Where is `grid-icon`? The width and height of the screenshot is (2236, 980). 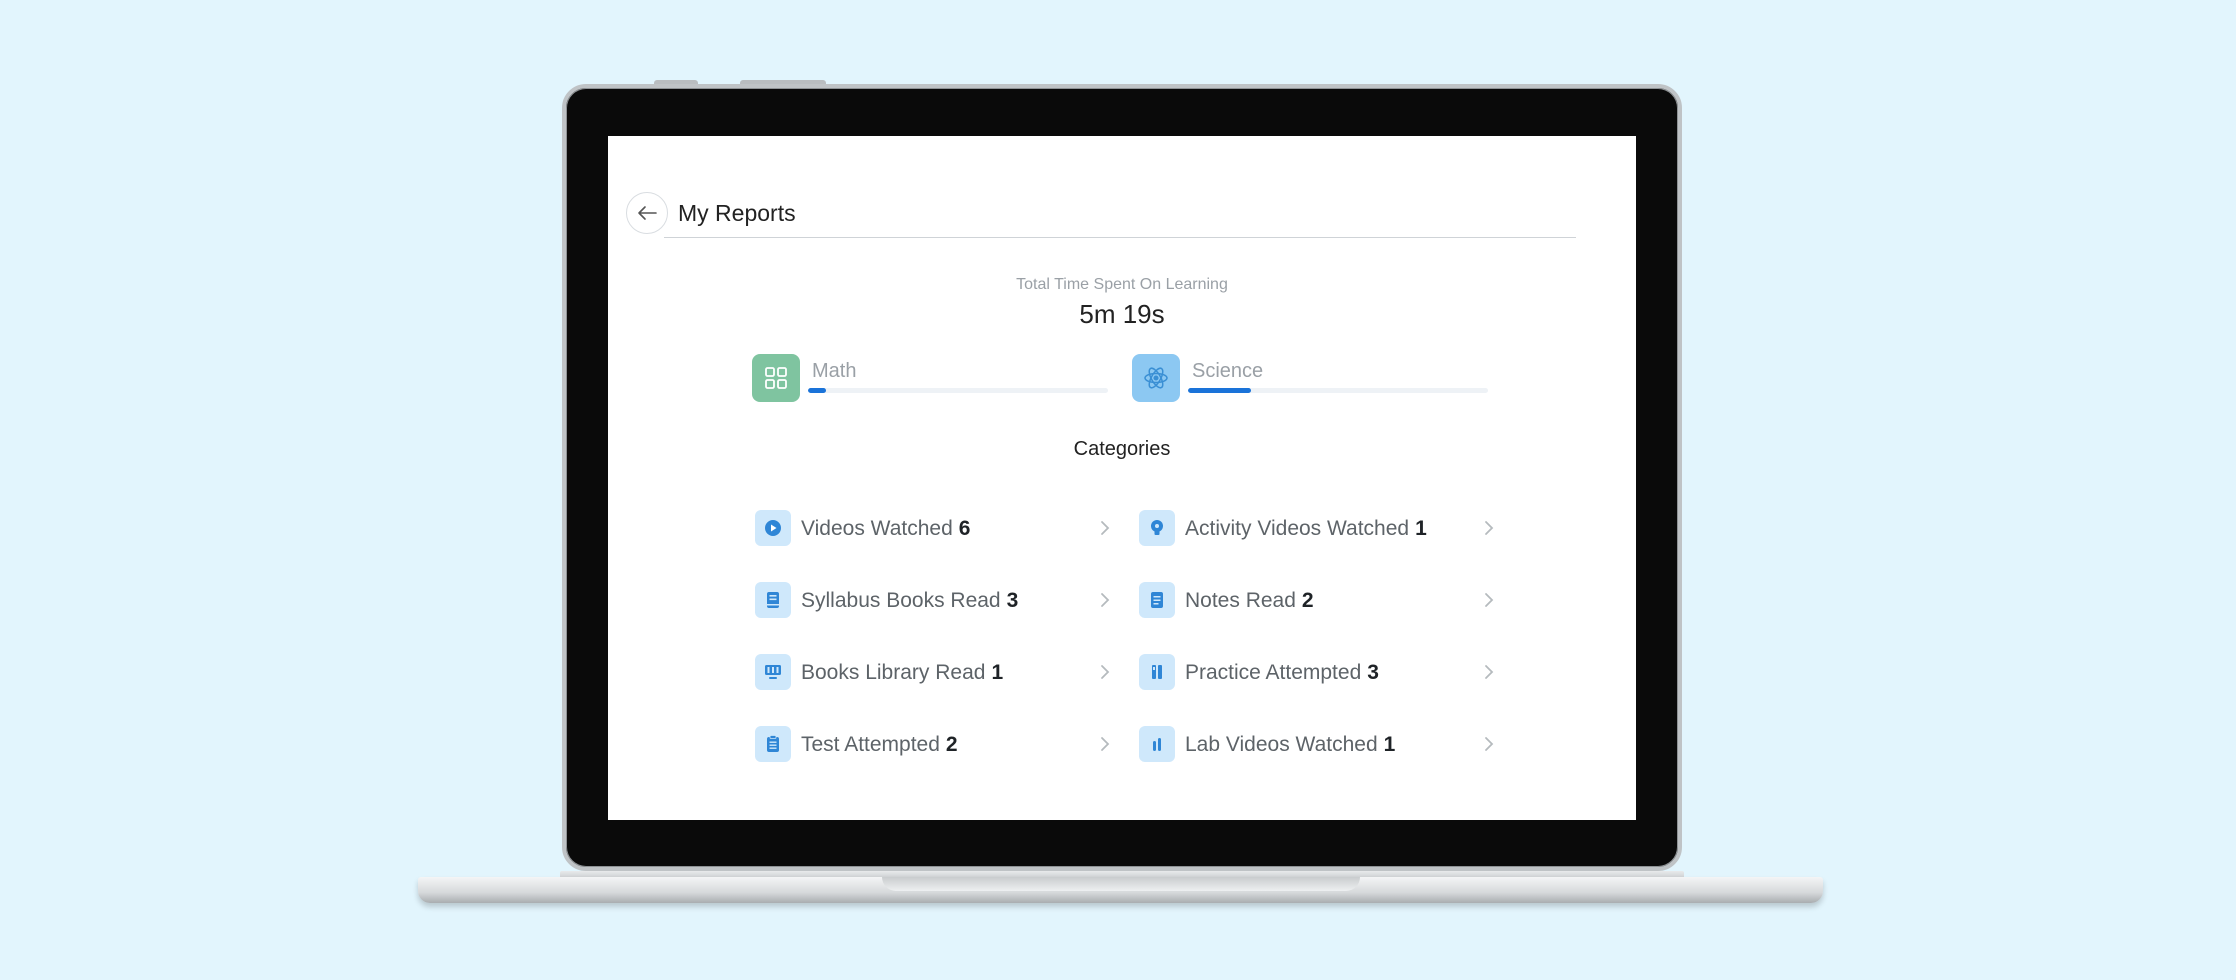 grid-icon is located at coordinates (776, 378).